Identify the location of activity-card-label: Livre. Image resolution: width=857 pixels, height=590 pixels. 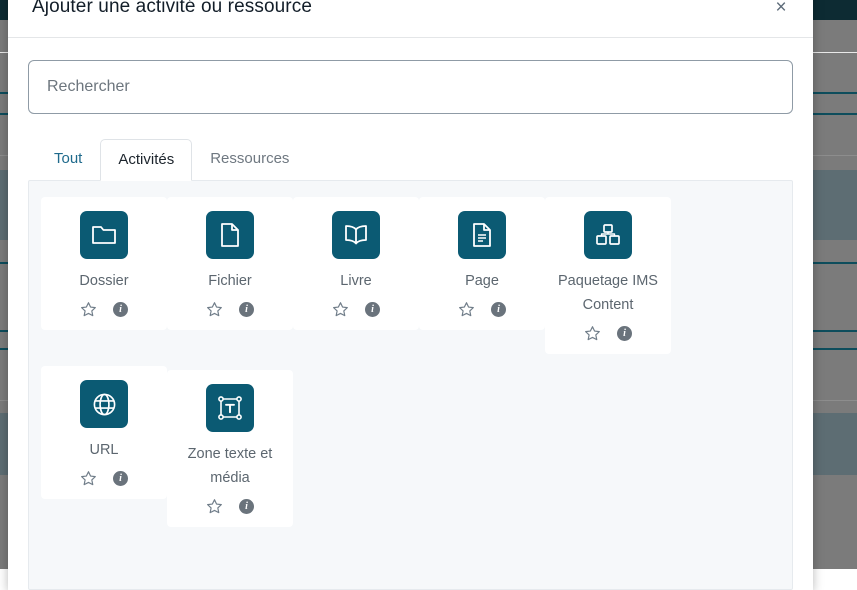
(355, 281).